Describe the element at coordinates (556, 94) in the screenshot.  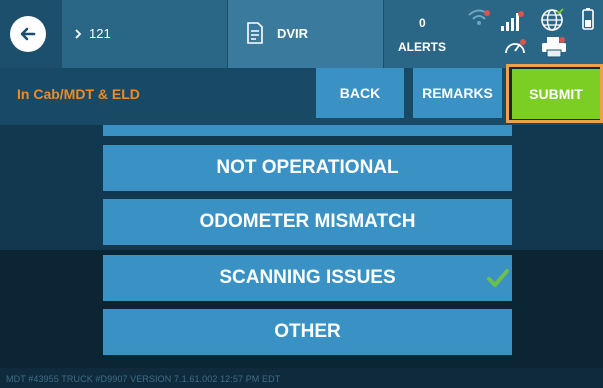
I see `submit-button: SUBMIT` at that location.